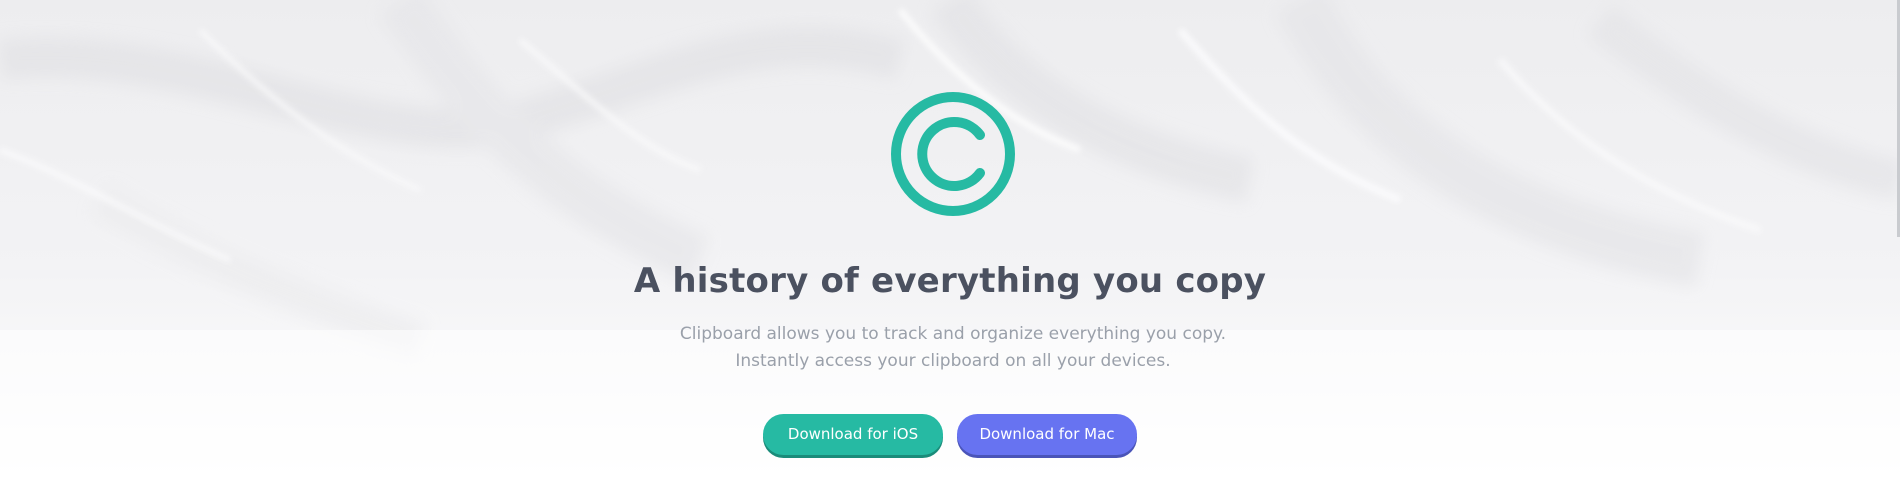 This screenshot has height=494, width=1900. Describe the element at coordinates (853, 434) in the screenshot. I see `download-ios-button: Download for iOS` at that location.